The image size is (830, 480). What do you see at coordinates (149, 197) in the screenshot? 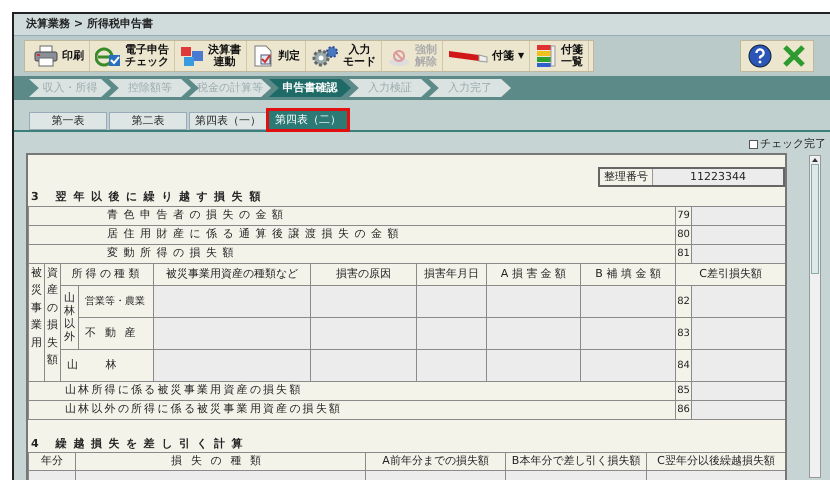
I see `section-heading: 3 翌年以後に繰り越す損失額` at bounding box center [149, 197].